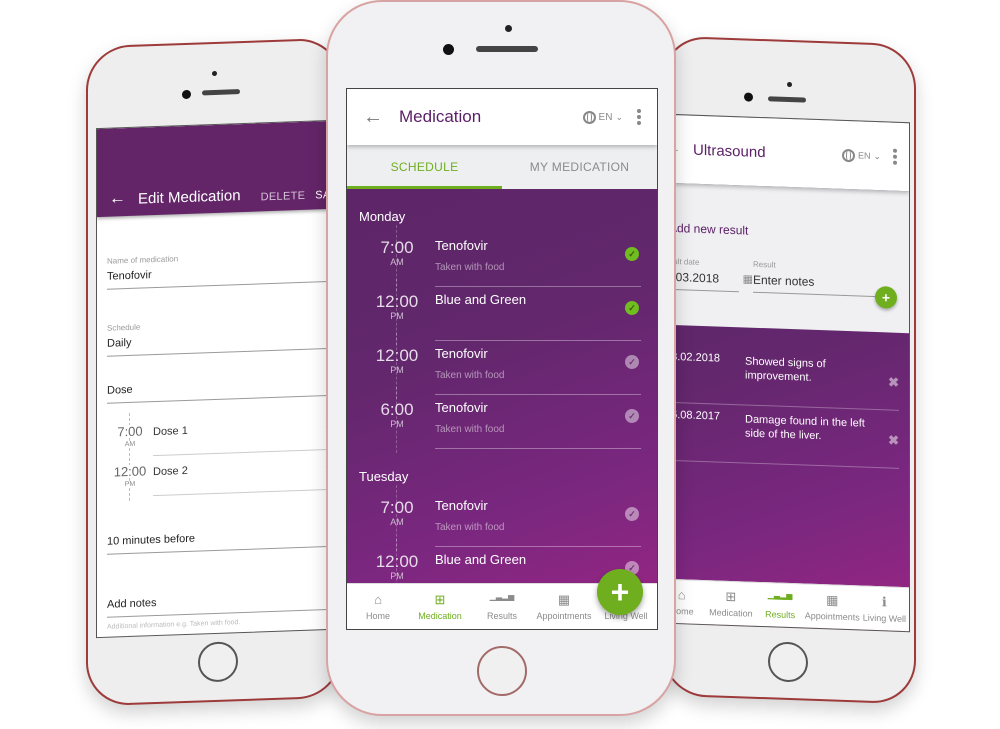  Describe the element at coordinates (221, 604) in the screenshot. I see `notes-field: Add notes` at that location.